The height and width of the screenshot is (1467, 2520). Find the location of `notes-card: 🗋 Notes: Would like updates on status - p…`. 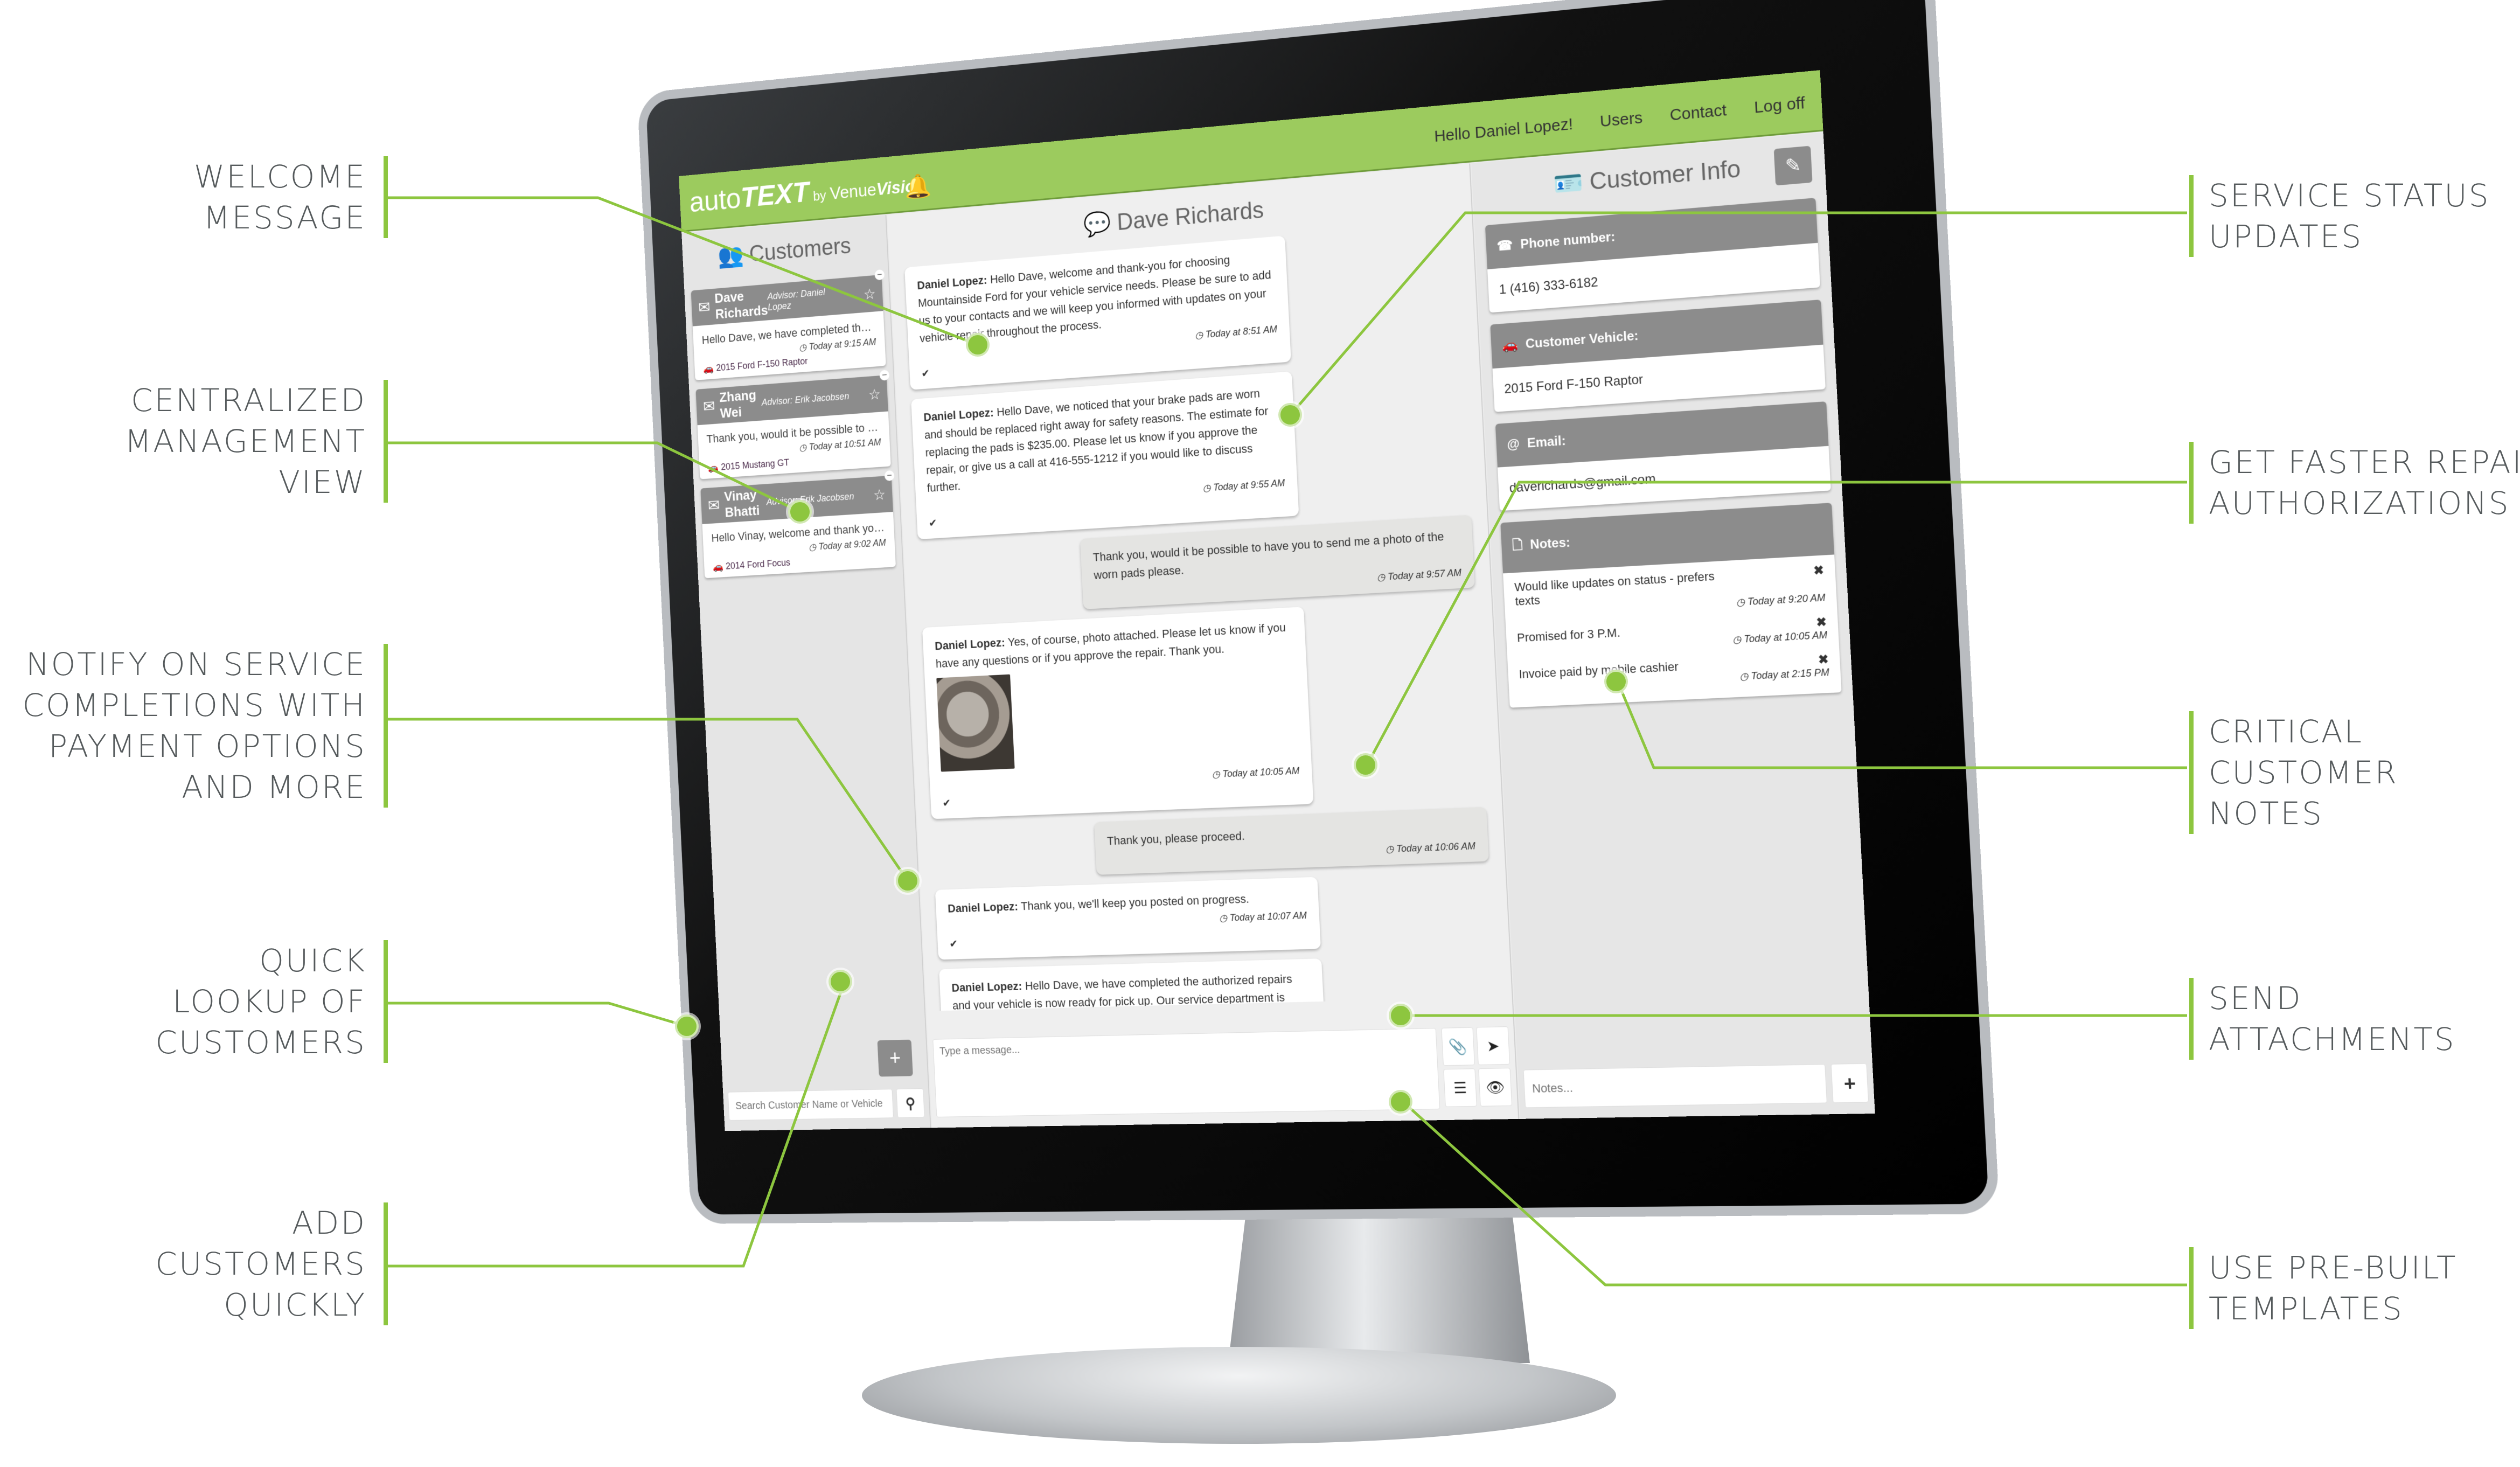

notes-card: 🗋 Notes: Would like updates on status - p… is located at coordinates (1671, 605).